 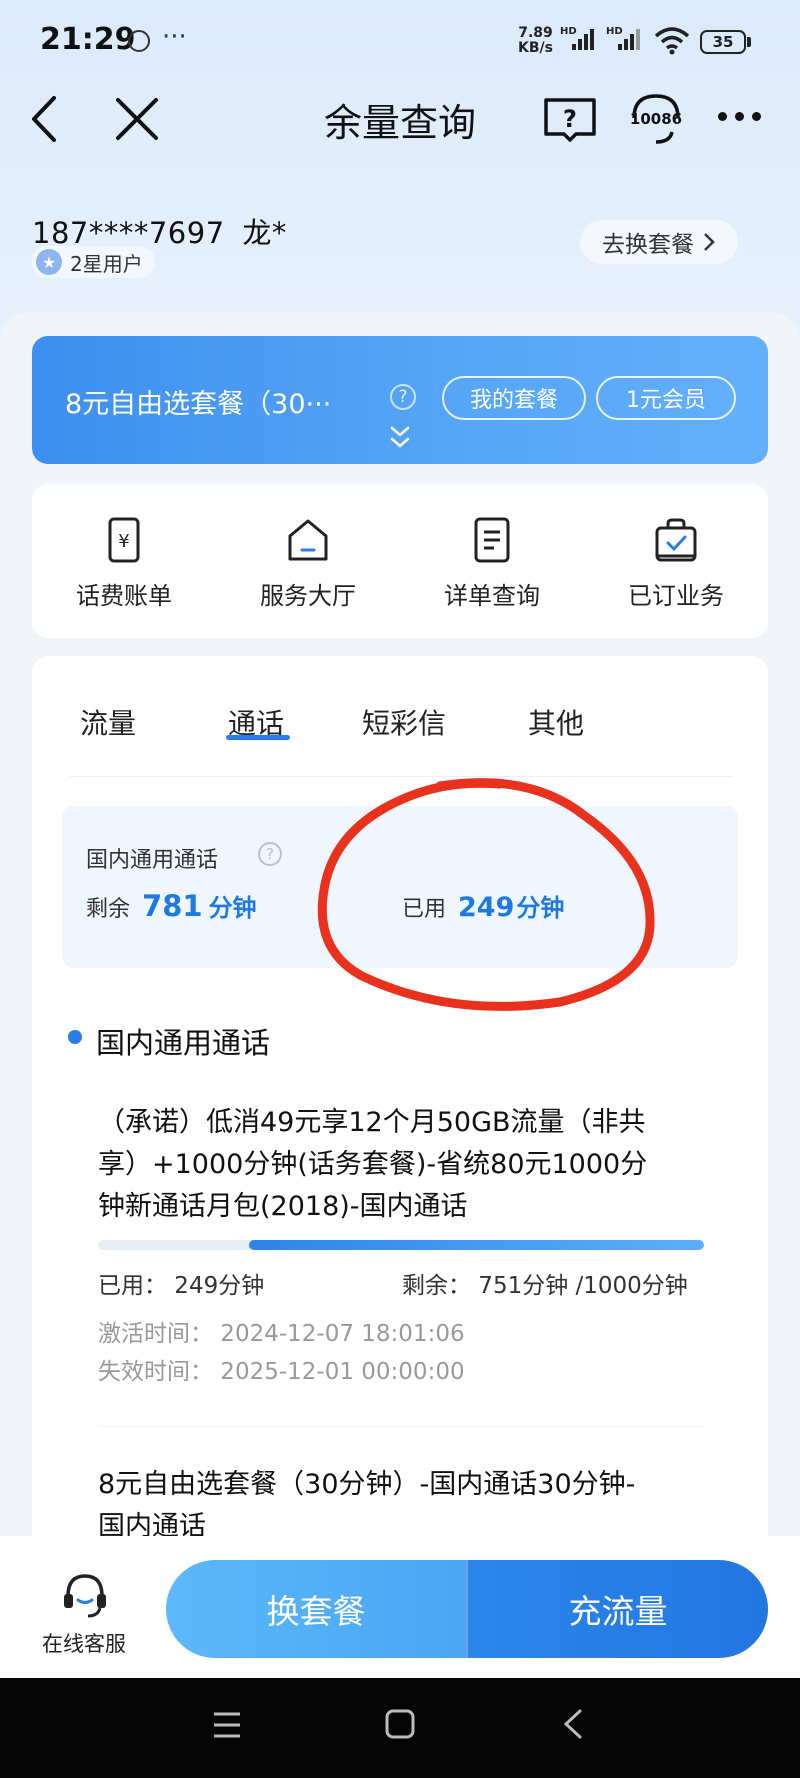 I want to click on status-bar: 21:29 ··· 7.89 KB/s HD HD 35, so click(x=400, y=40).